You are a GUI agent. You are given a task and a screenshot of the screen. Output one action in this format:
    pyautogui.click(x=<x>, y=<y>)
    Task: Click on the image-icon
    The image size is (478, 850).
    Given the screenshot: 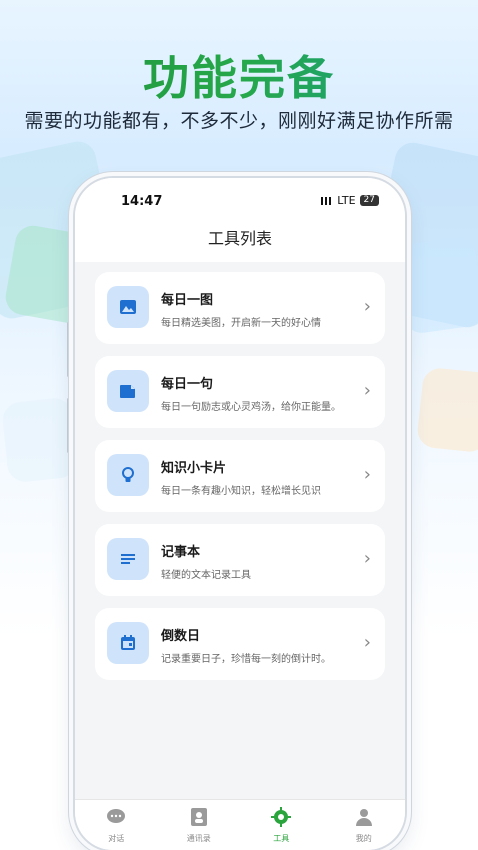 What is the action you would take?
    pyautogui.click(x=128, y=307)
    